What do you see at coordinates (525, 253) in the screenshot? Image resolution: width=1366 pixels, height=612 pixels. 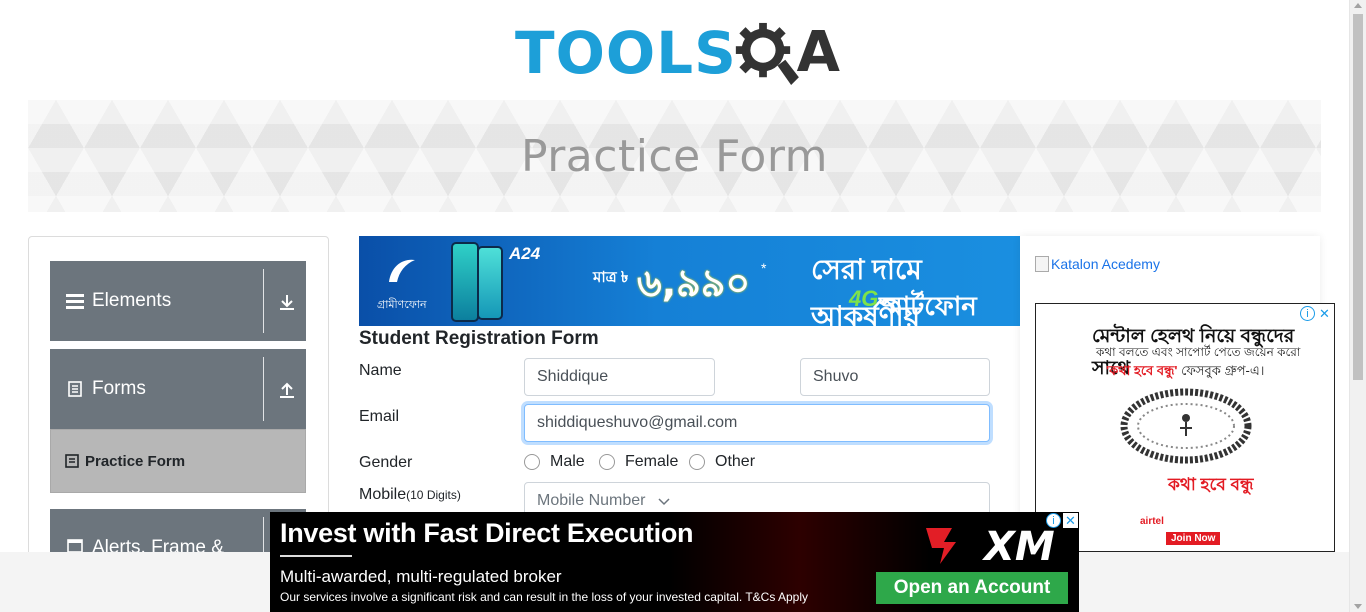 I see `ad-phone-model: A24` at bounding box center [525, 253].